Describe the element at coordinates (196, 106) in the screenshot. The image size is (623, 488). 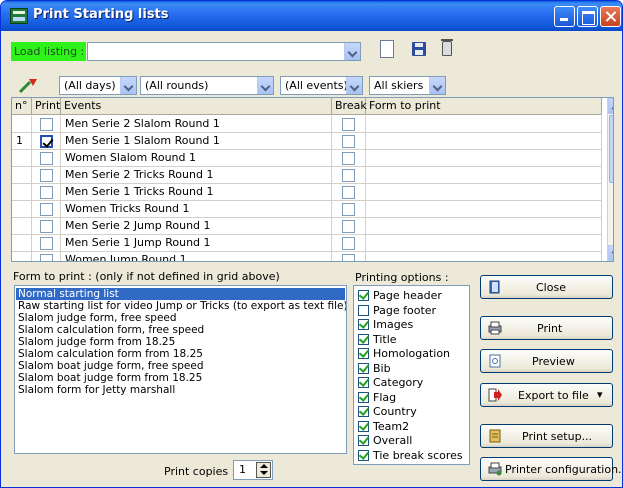
I see `col-header-events: Events` at that location.